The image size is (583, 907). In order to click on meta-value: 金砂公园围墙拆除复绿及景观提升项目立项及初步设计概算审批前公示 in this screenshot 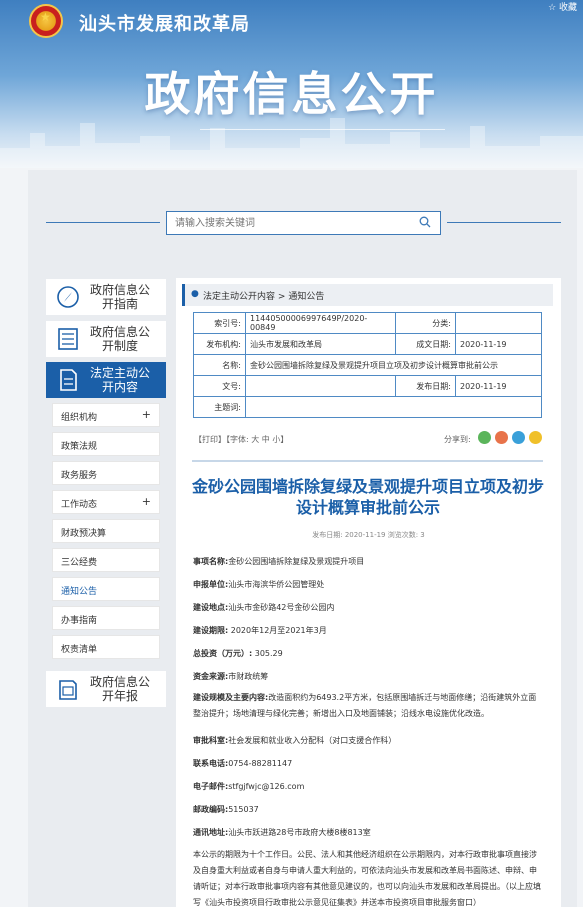, I will do `click(393, 365)`.